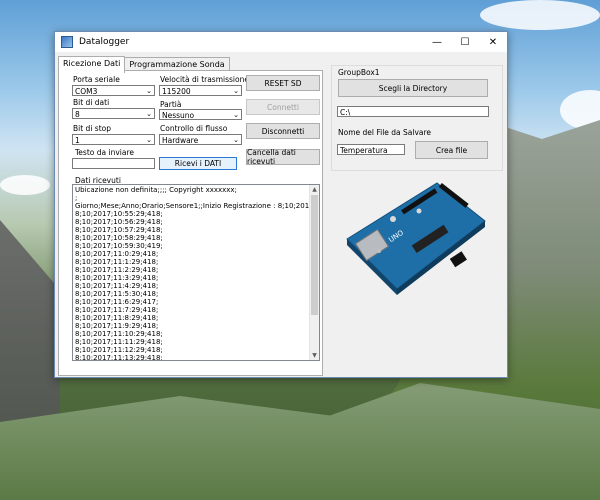 This screenshot has height=500, width=600. I want to click on tab-strip: Ricezione Dati Programmazione Sonda, so click(144, 64).